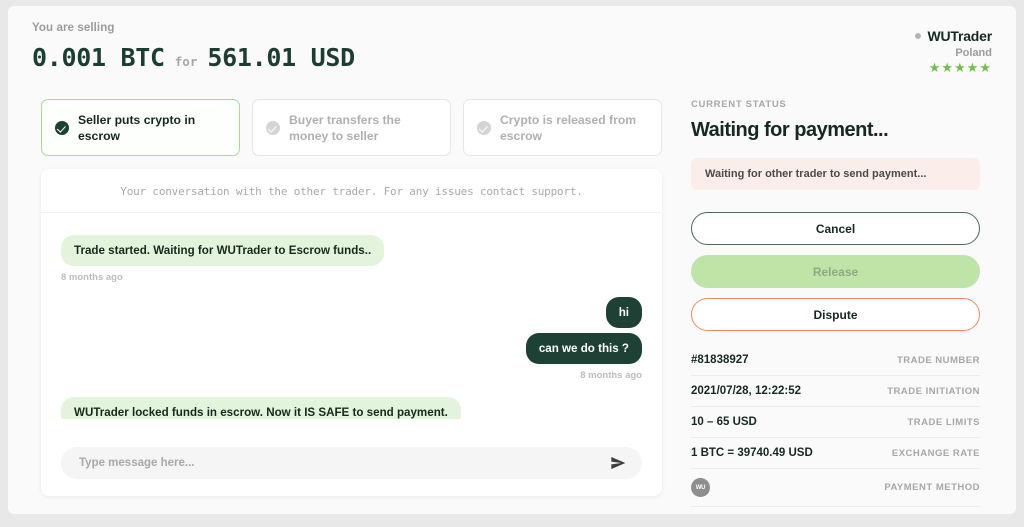  Describe the element at coordinates (343, 463) in the screenshot. I see `chat-message-input` at that location.